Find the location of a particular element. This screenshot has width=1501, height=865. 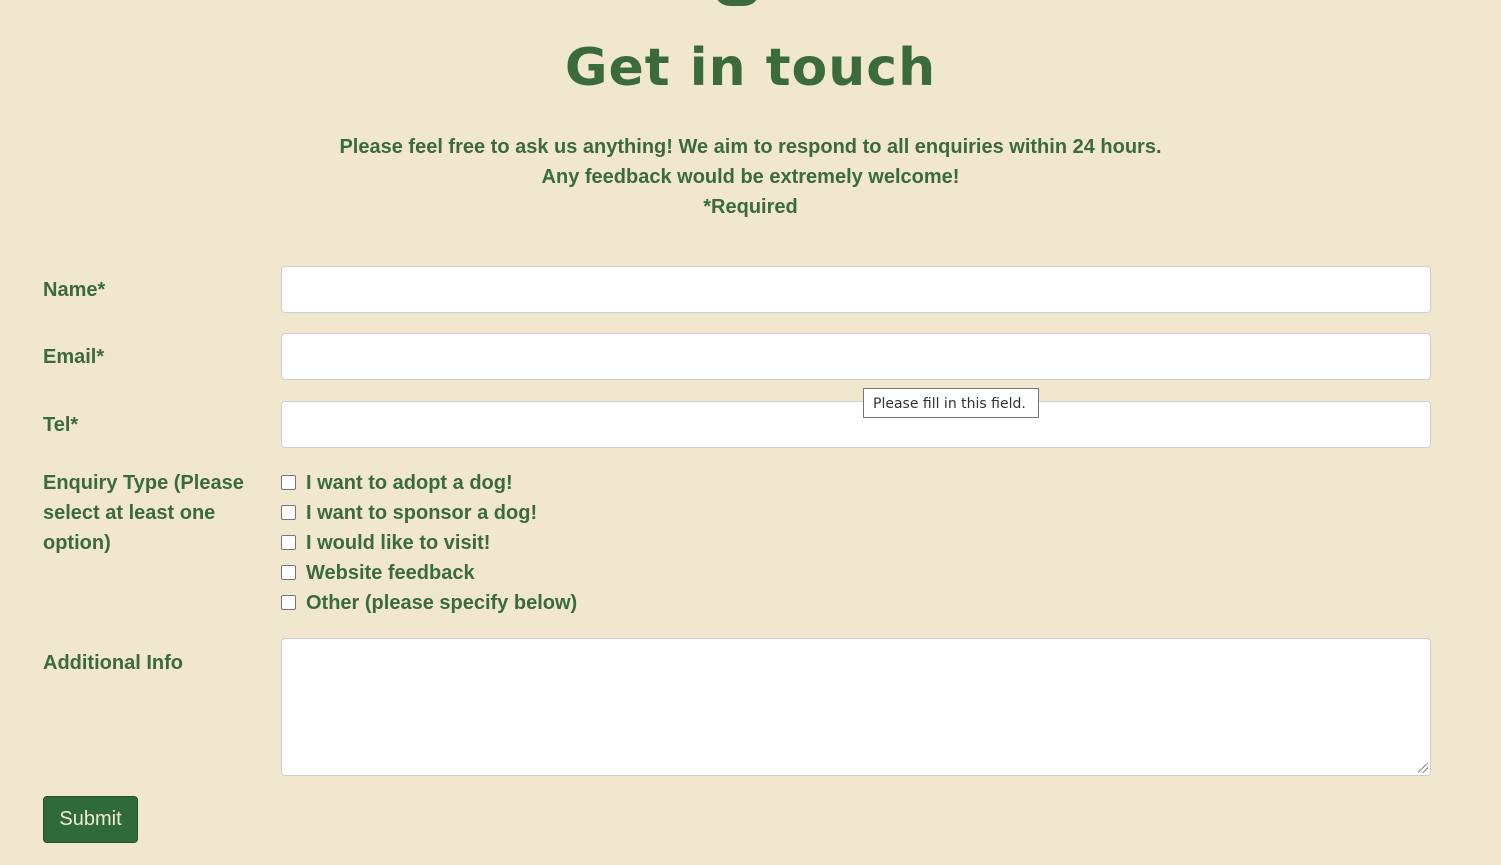

logo-mark is located at coordinates (737, 3).